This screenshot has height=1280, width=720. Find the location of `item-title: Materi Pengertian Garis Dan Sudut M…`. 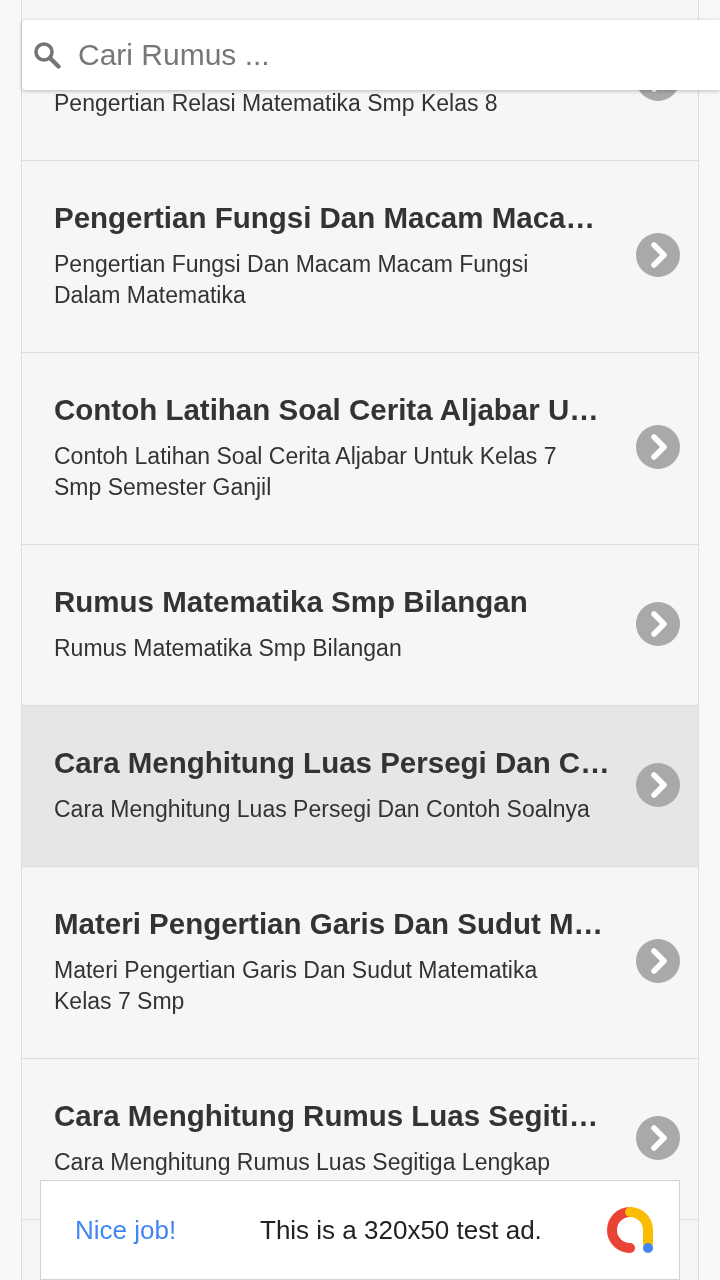

item-title: Materi Pengertian Garis Dan Sudut M… is located at coordinates (329, 924).